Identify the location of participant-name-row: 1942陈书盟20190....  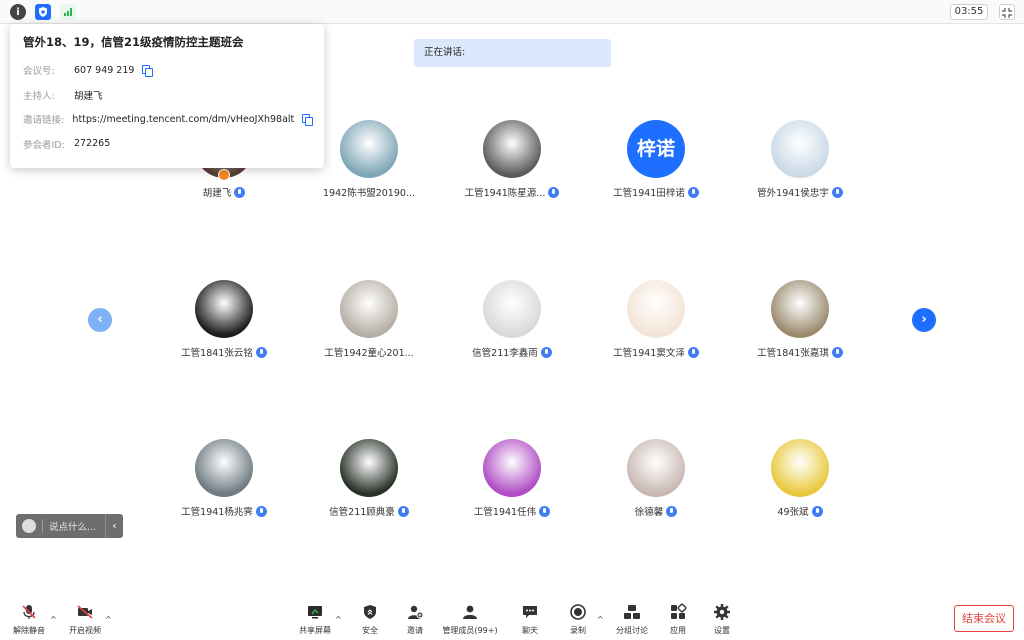
(369, 192).